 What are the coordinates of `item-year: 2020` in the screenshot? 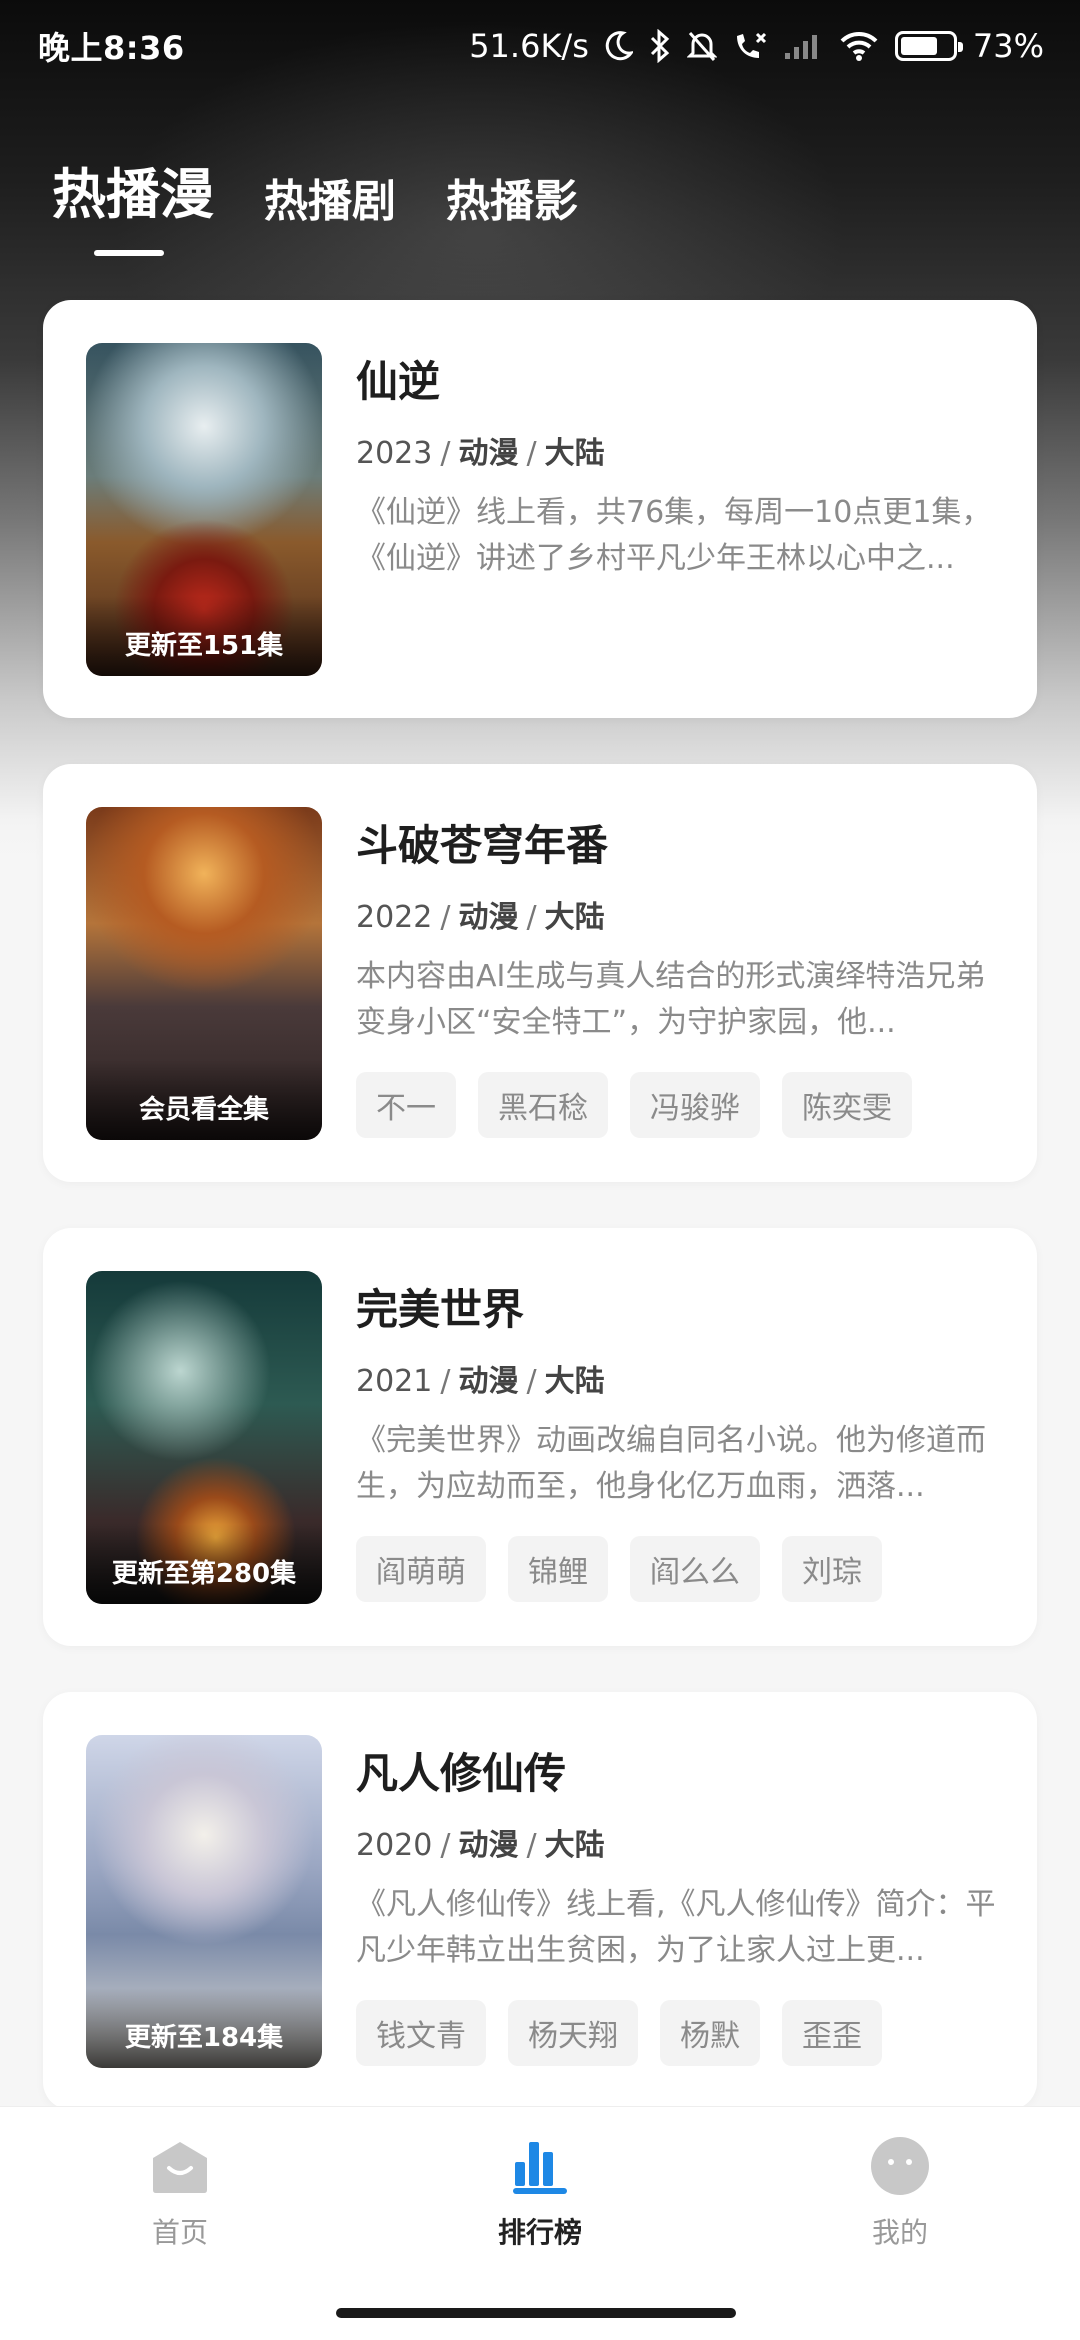 It's located at (394, 1845).